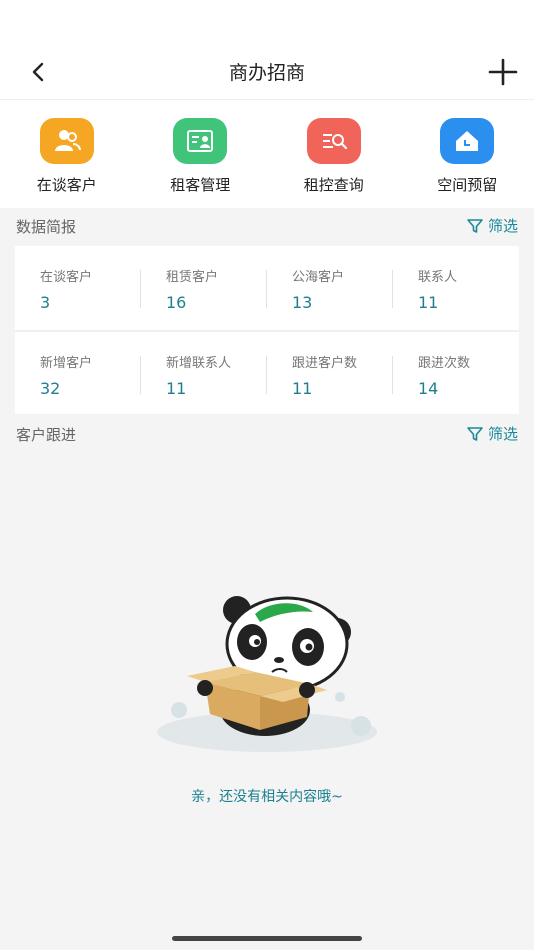 The width and height of the screenshot is (534, 950). I want to click on stat-value: 3, so click(45, 302).